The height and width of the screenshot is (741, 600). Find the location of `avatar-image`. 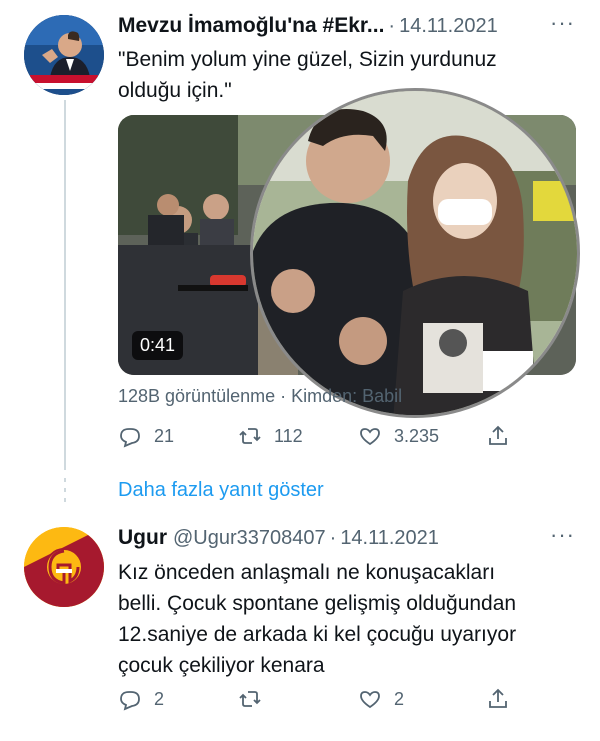

avatar-image is located at coordinates (64, 55).